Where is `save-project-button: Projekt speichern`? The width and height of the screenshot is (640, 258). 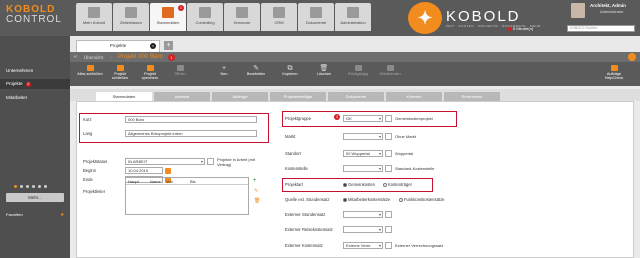
save-project-button: Projekt speichern is located at coordinates (150, 72).